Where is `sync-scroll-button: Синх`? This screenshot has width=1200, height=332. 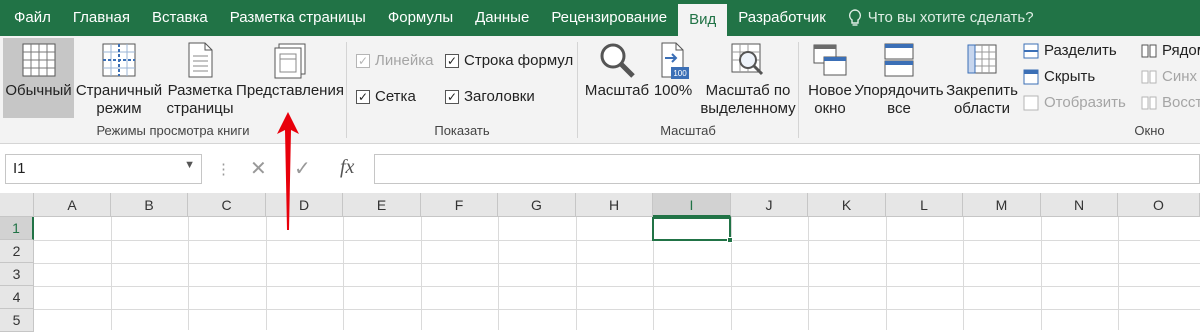
sync-scroll-button: Синх is located at coordinates (1169, 76).